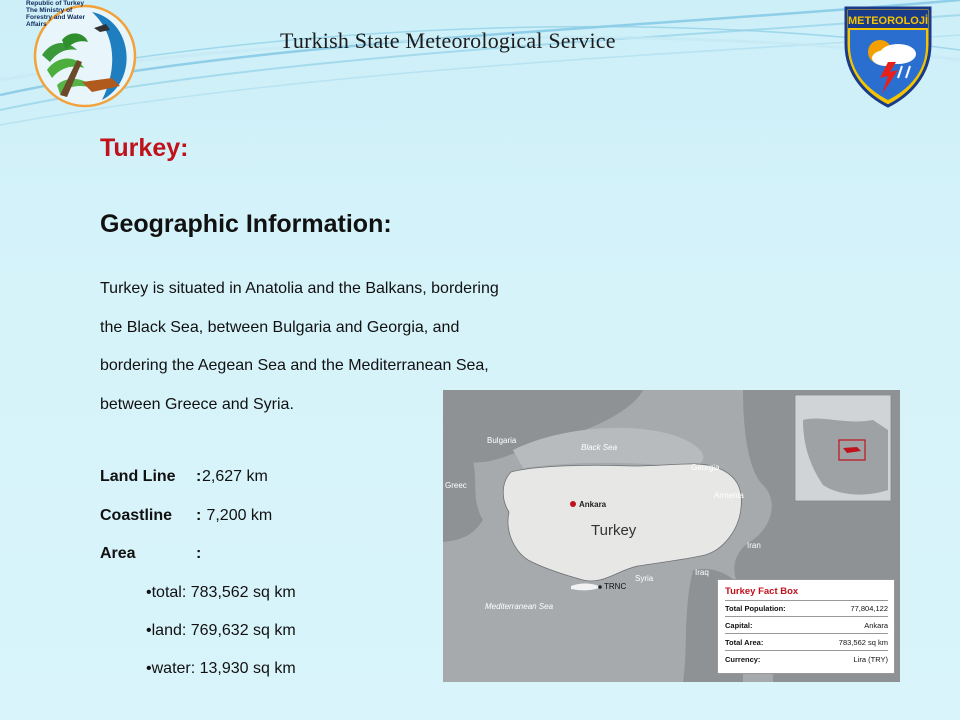  I want to click on bullet-text: water: 13,930 sq km, so click(223, 668).